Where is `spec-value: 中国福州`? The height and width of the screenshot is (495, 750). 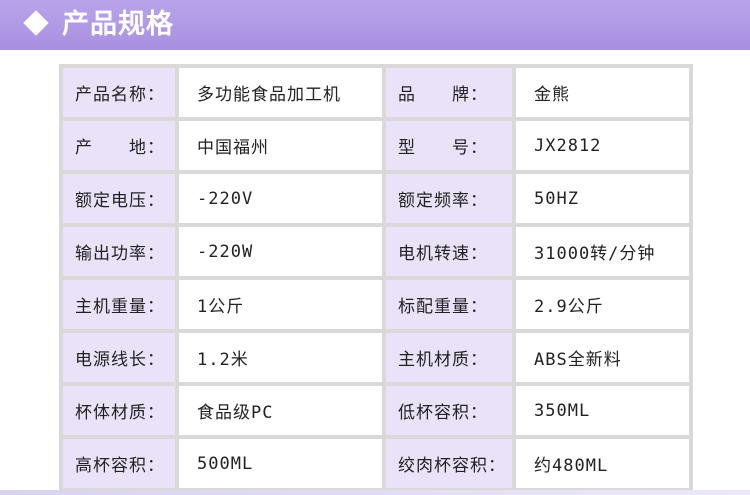 spec-value: 中国福州 is located at coordinates (280, 145).